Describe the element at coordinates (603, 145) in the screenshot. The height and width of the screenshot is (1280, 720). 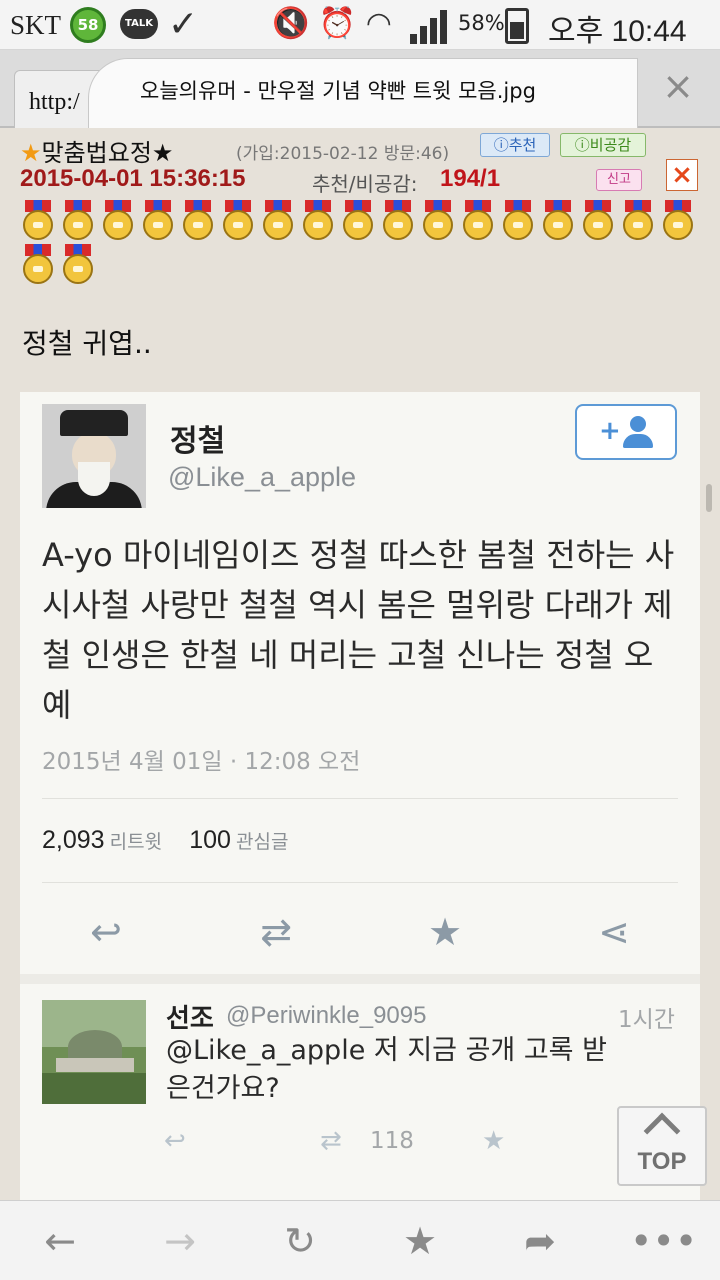
I see `unempathy-button: ⓘ비공감` at that location.